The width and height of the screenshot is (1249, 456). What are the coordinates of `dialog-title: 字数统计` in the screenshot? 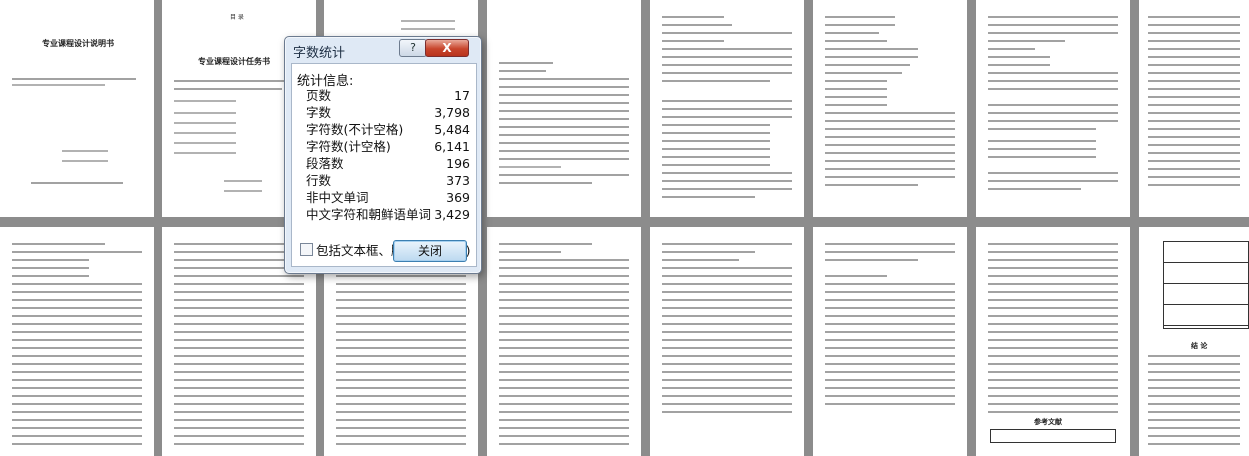 It's located at (319, 53).